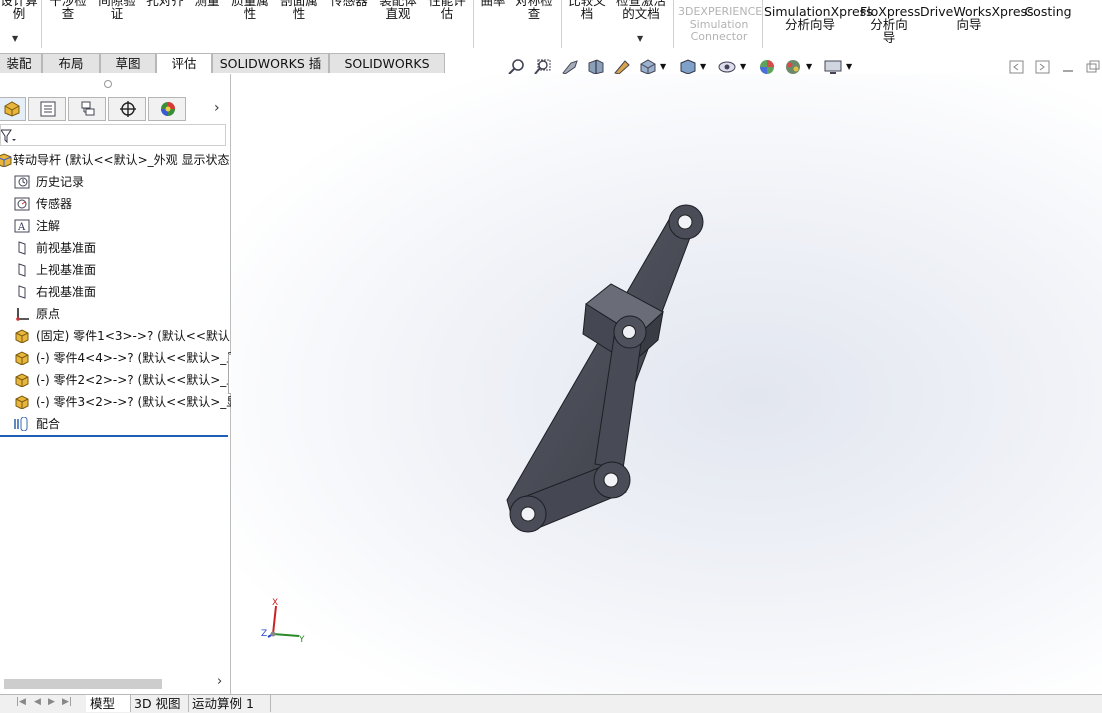 Image resolution: width=1102 pixels, height=713 pixels. What do you see at coordinates (48, 314) in the screenshot?
I see `tree-item-label: 原点` at bounding box center [48, 314].